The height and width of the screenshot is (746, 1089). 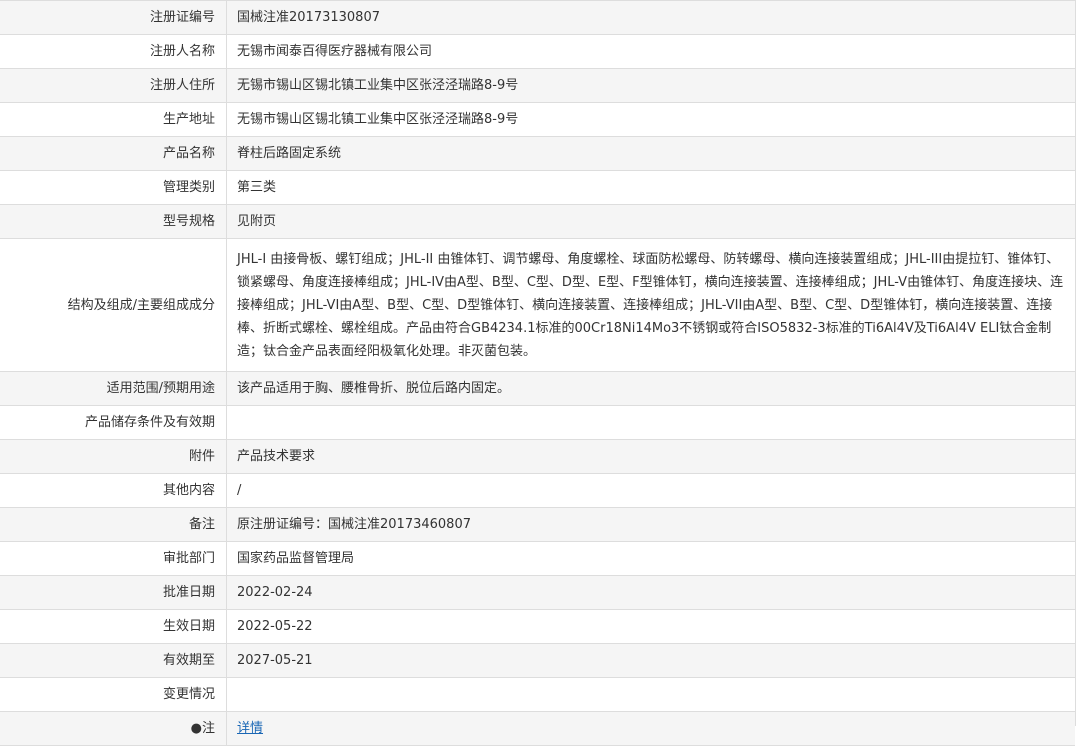 I want to click on table-row: 型号规格 见附页, so click(x=537, y=221).